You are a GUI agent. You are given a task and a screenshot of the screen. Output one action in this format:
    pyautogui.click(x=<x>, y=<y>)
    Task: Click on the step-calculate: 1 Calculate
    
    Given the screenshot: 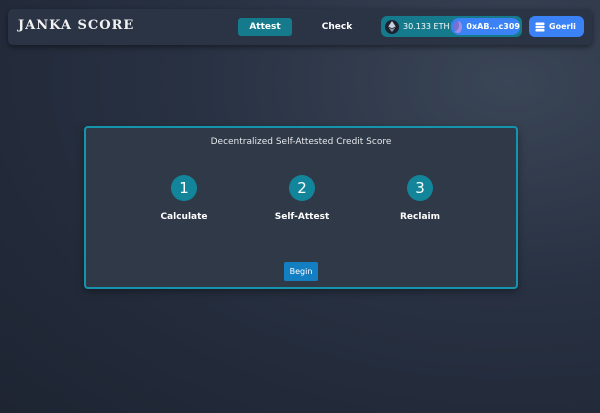 What is the action you would take?
    pyautogui.click(x=184, y=198)
    